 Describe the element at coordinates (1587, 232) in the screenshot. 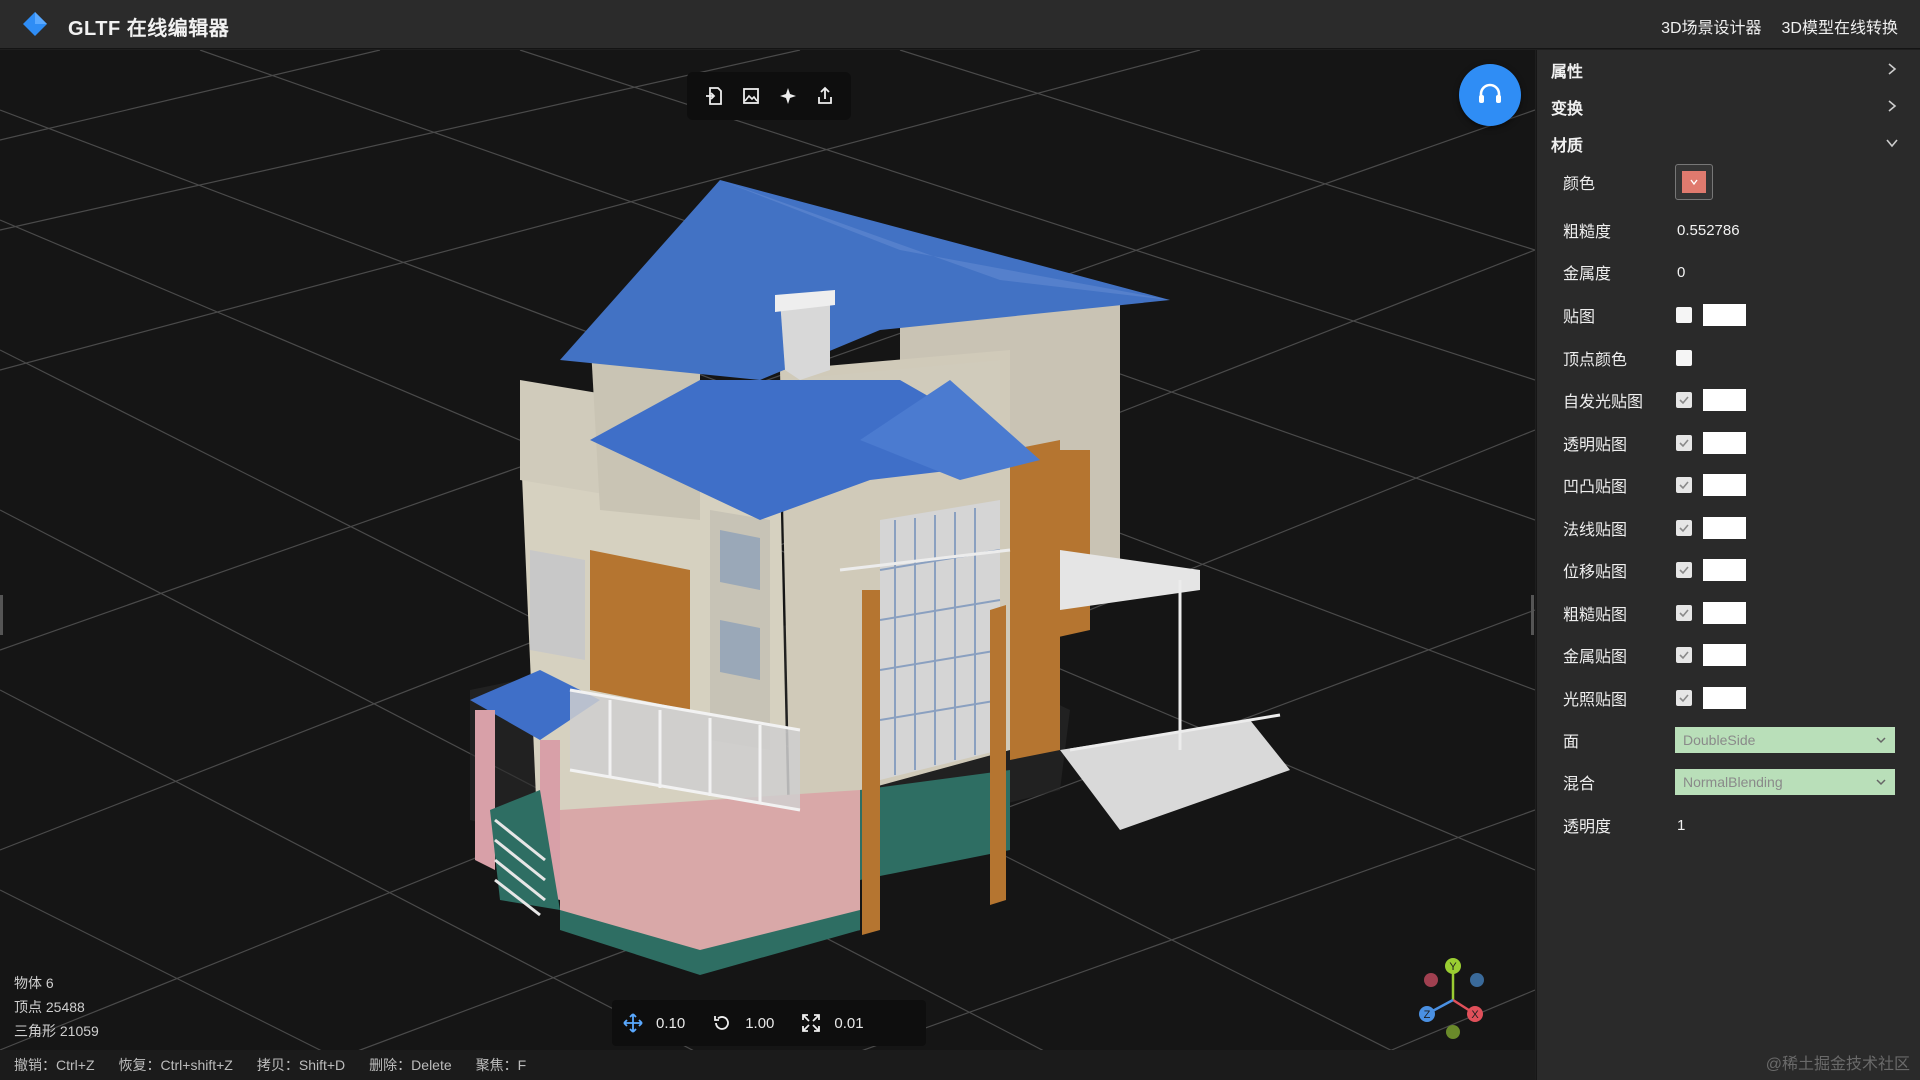

I see `roughness-label: 粗糙度` at that location.